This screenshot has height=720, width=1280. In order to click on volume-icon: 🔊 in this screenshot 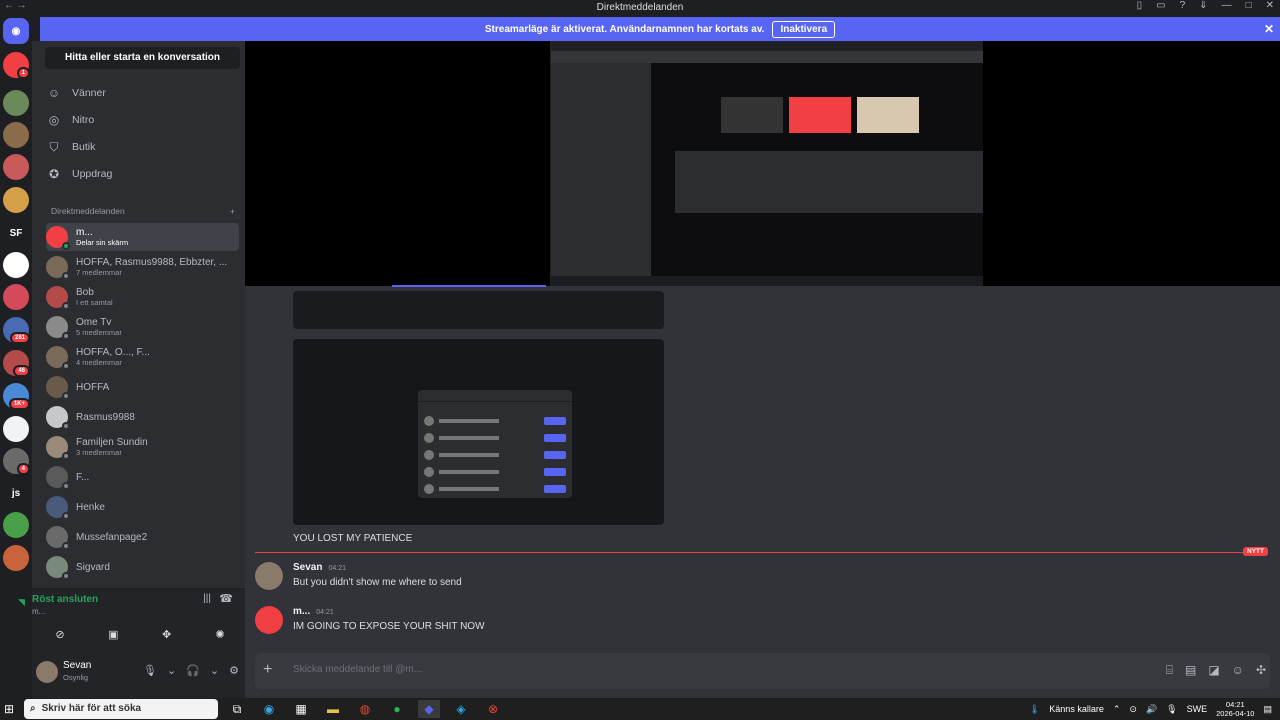, I will do `click(1151, 709)`.